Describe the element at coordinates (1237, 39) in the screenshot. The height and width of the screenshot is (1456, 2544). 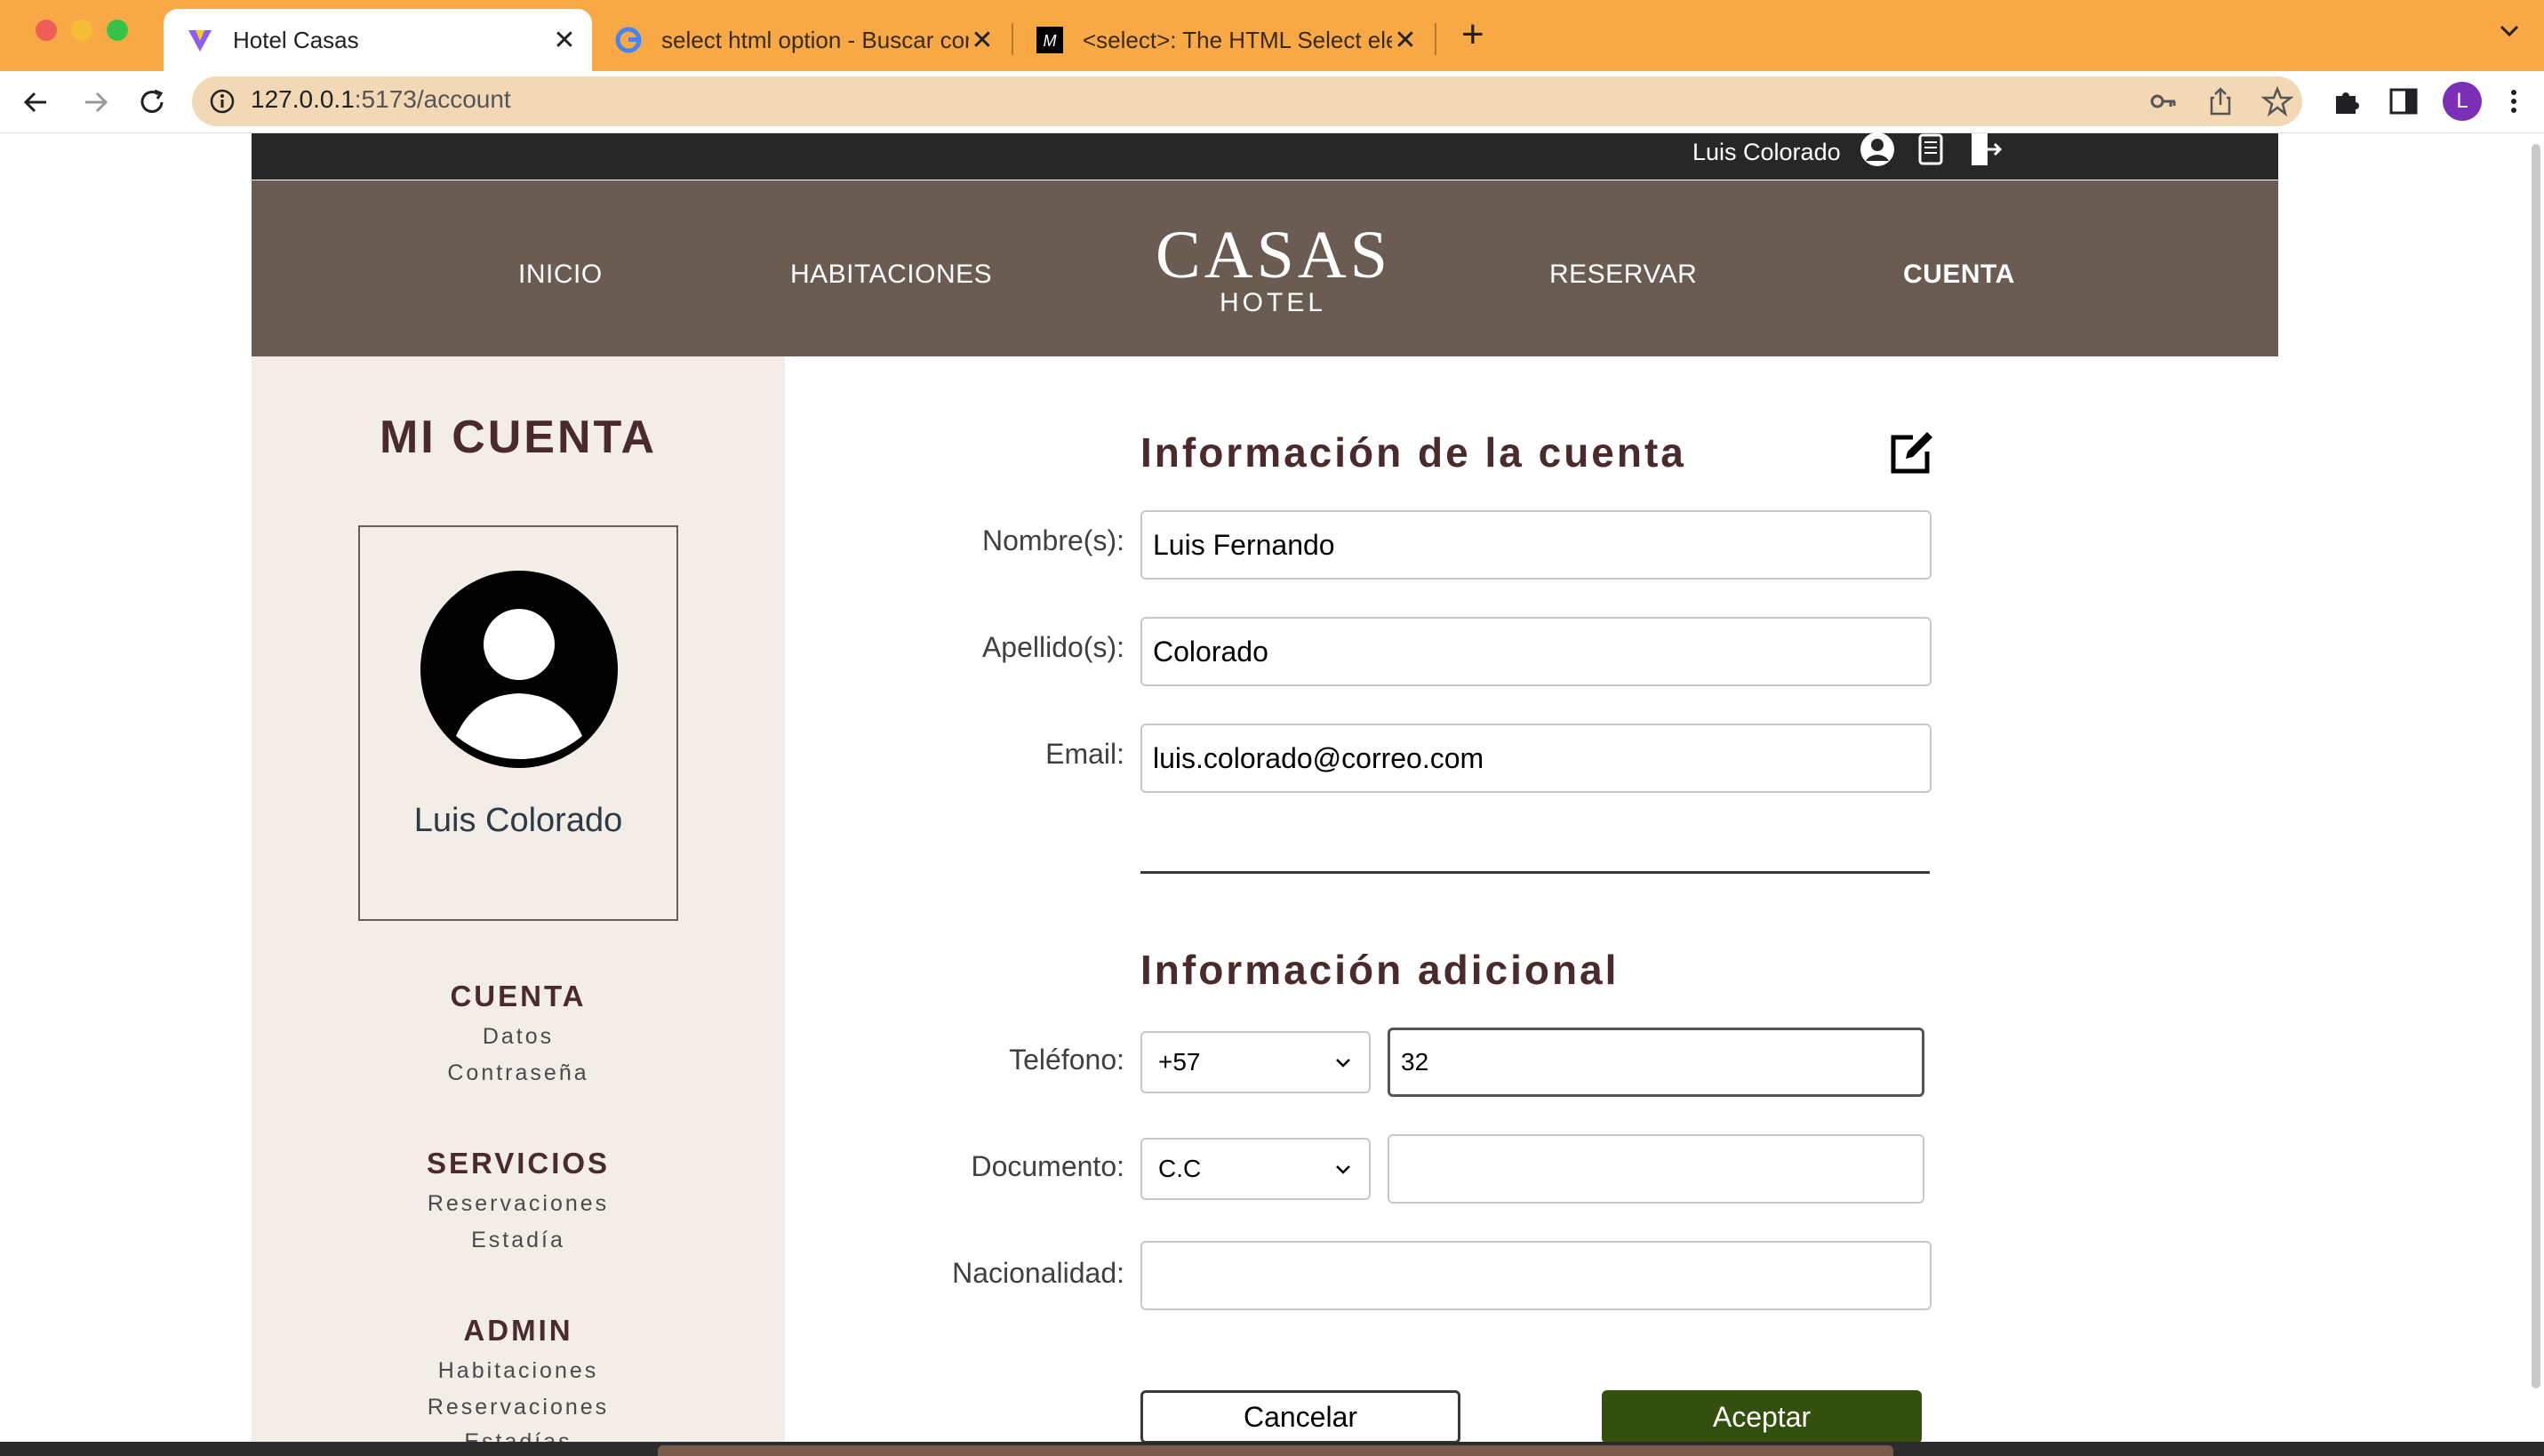
I see `tab-title: <select>: The HTML Select element` at that location.